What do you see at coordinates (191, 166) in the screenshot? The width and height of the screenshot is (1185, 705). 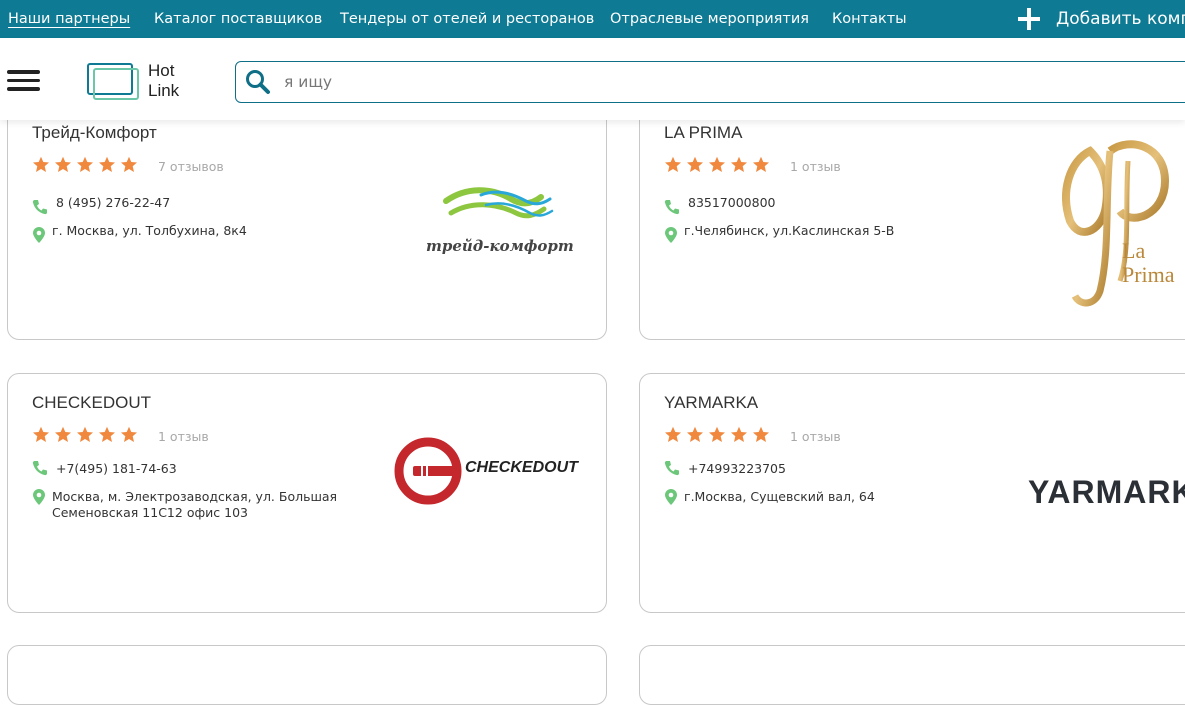 I see `reviews-count: 7 отзывов` at bounding box center [191, 166].